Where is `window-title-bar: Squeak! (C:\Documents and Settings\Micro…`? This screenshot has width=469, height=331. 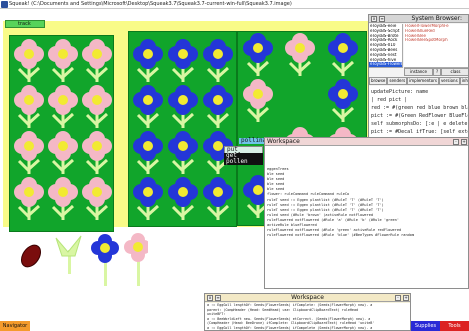 window-title-bar: Squeak! (C:\Documents and Settings\Micro… is located at coordinates (234, 4).